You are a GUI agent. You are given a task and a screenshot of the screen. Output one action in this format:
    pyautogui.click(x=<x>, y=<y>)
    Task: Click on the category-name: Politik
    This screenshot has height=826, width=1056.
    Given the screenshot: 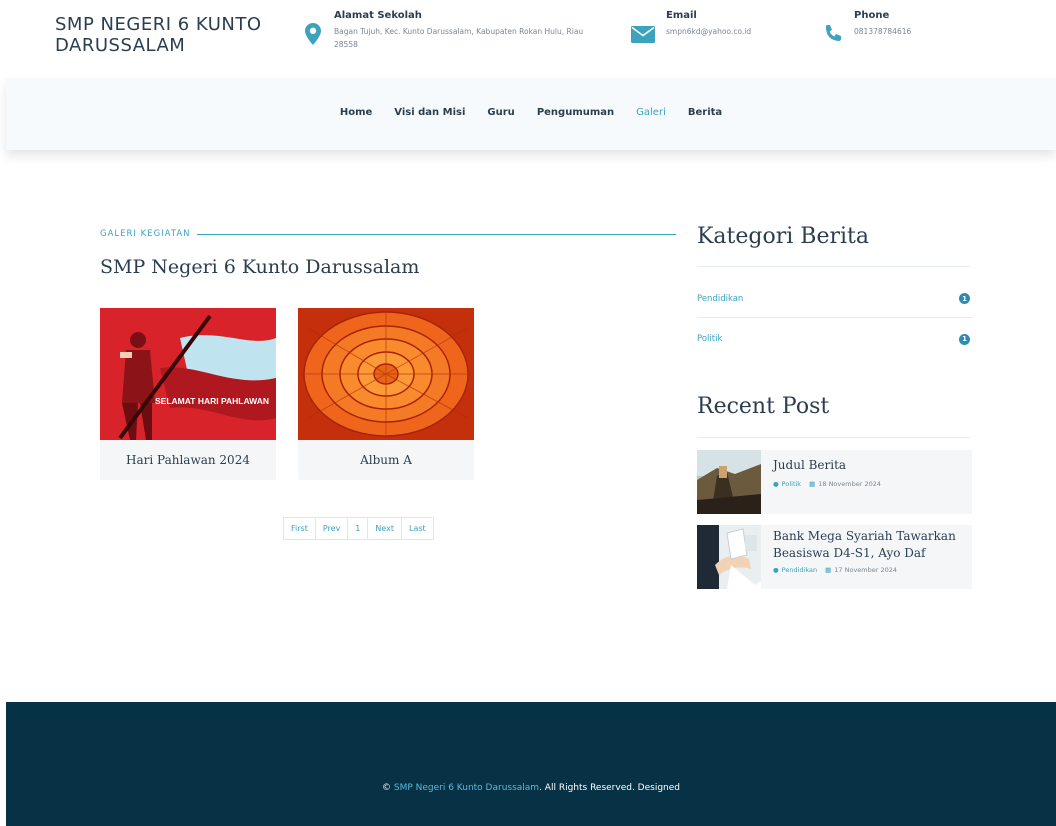 What is the action you would take?
    pyautogui.click(x=709, y=339)
    